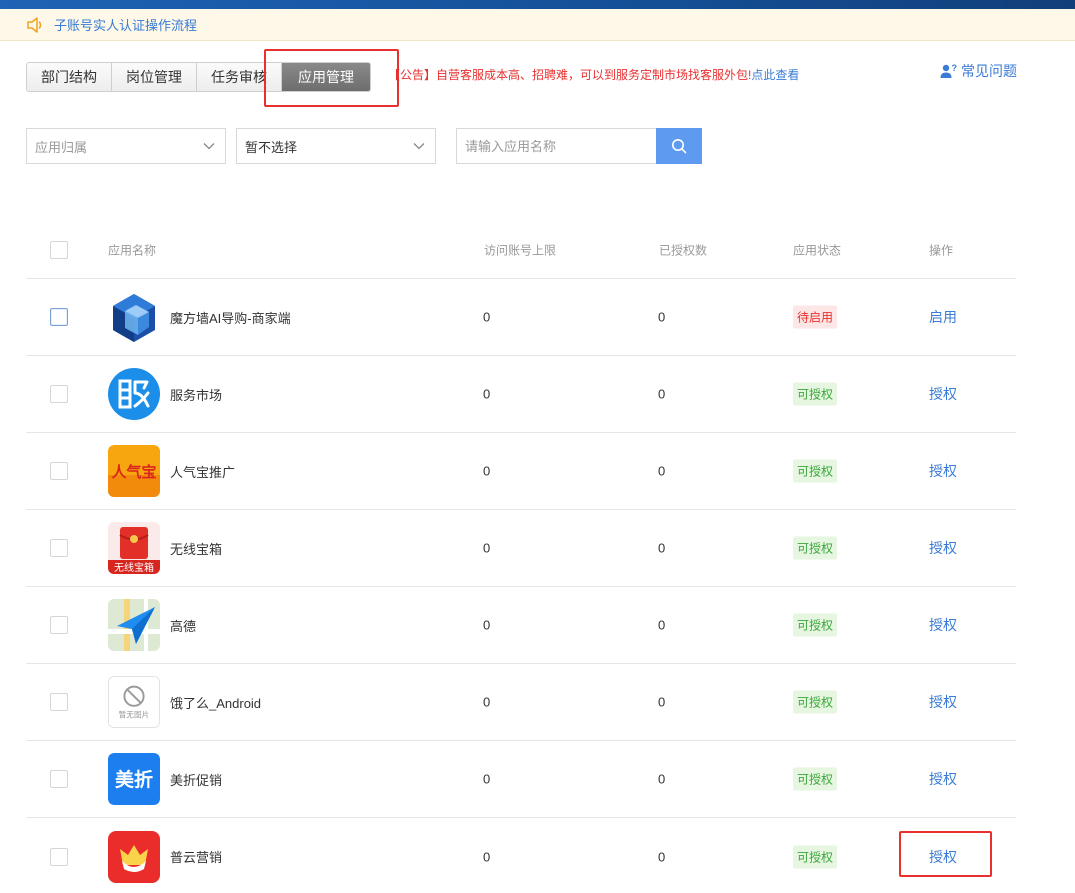 This screenshot has height=893, width=1075. Describe the element at coordinates (683, 250) in the screenshot. I see `header-authorized-count: 已授权数` at that location.